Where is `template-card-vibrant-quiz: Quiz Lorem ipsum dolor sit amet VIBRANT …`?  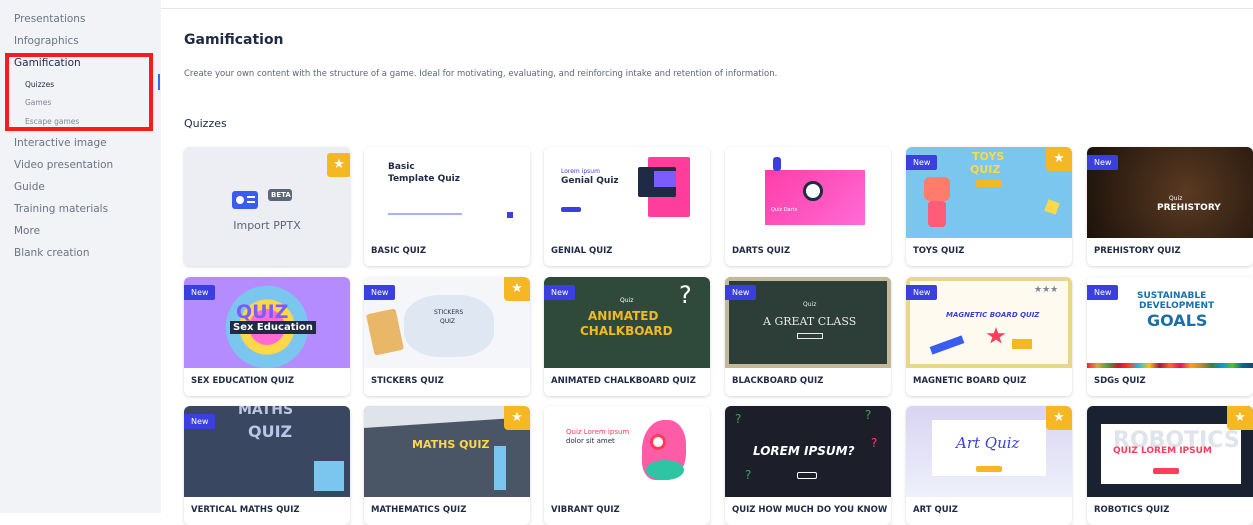
template-card-vibrant-quiz: Quiz Lorem ipsum dolor sit amet VIBRANT … is located at coordinates (627, 465).